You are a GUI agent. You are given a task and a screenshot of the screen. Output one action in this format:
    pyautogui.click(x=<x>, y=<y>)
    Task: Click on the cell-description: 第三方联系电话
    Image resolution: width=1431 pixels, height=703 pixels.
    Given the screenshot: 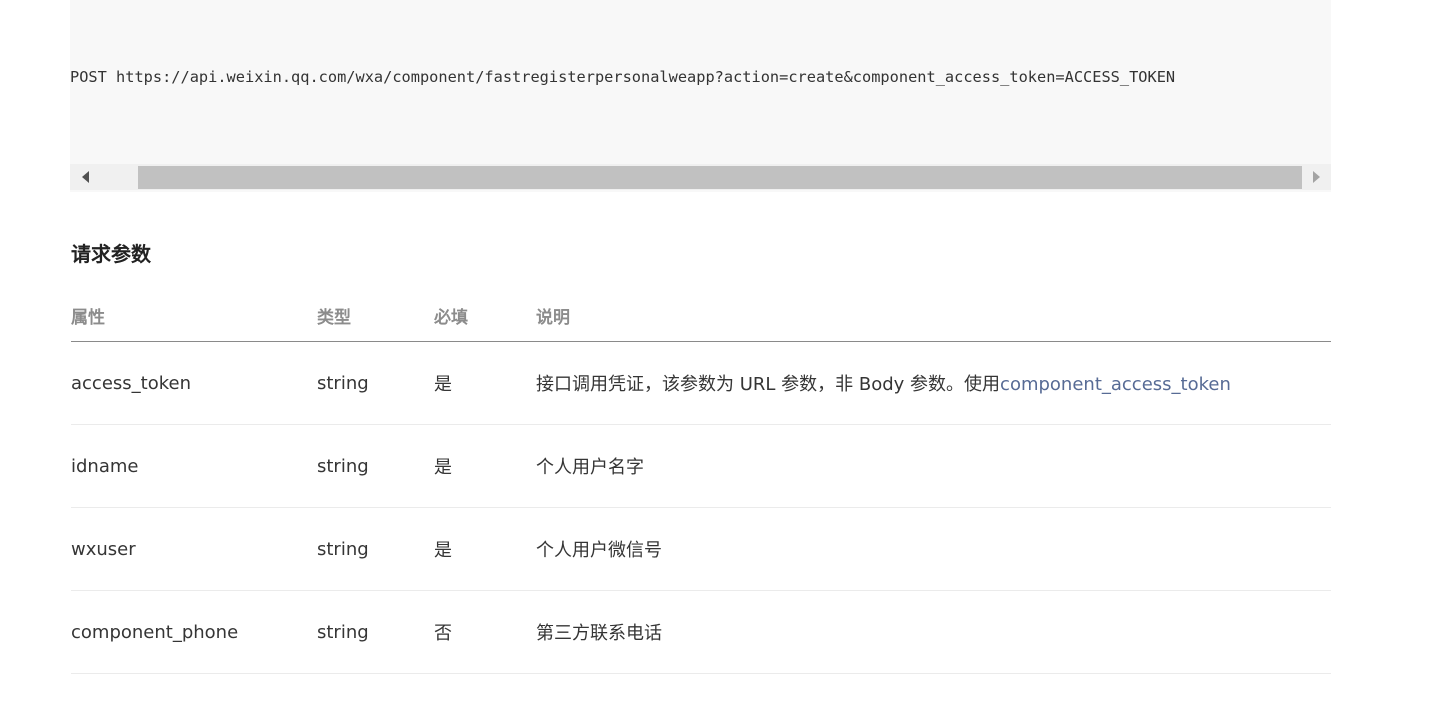 What is the action you would take?
    pyautogui.click(x=933, y=632)
    